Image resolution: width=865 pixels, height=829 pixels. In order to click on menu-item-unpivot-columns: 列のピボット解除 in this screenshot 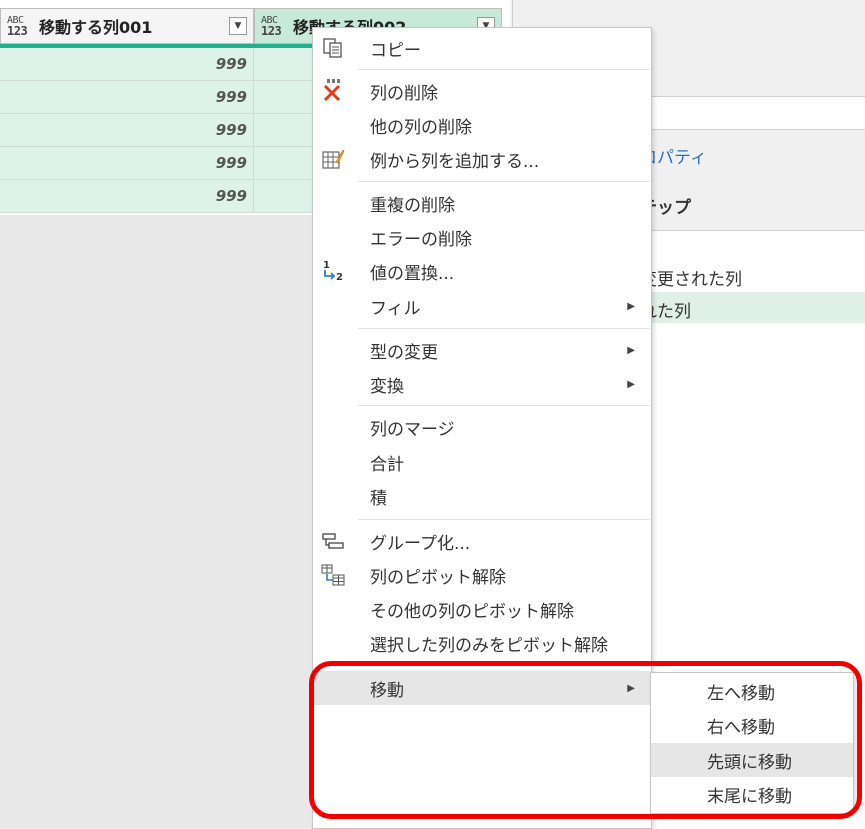, I will do `click(482, 575)`.